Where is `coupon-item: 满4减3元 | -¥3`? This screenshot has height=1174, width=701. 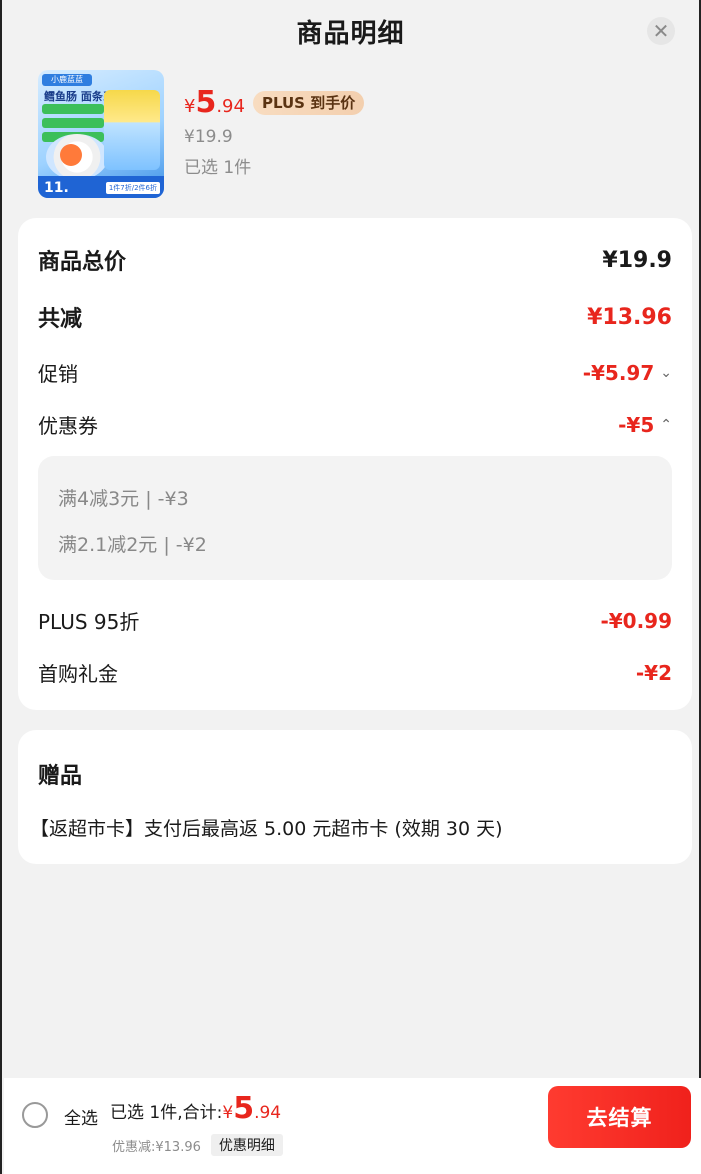 coupon-item: 满4减3元 | -¥3 is located at coordinates (123, 499).